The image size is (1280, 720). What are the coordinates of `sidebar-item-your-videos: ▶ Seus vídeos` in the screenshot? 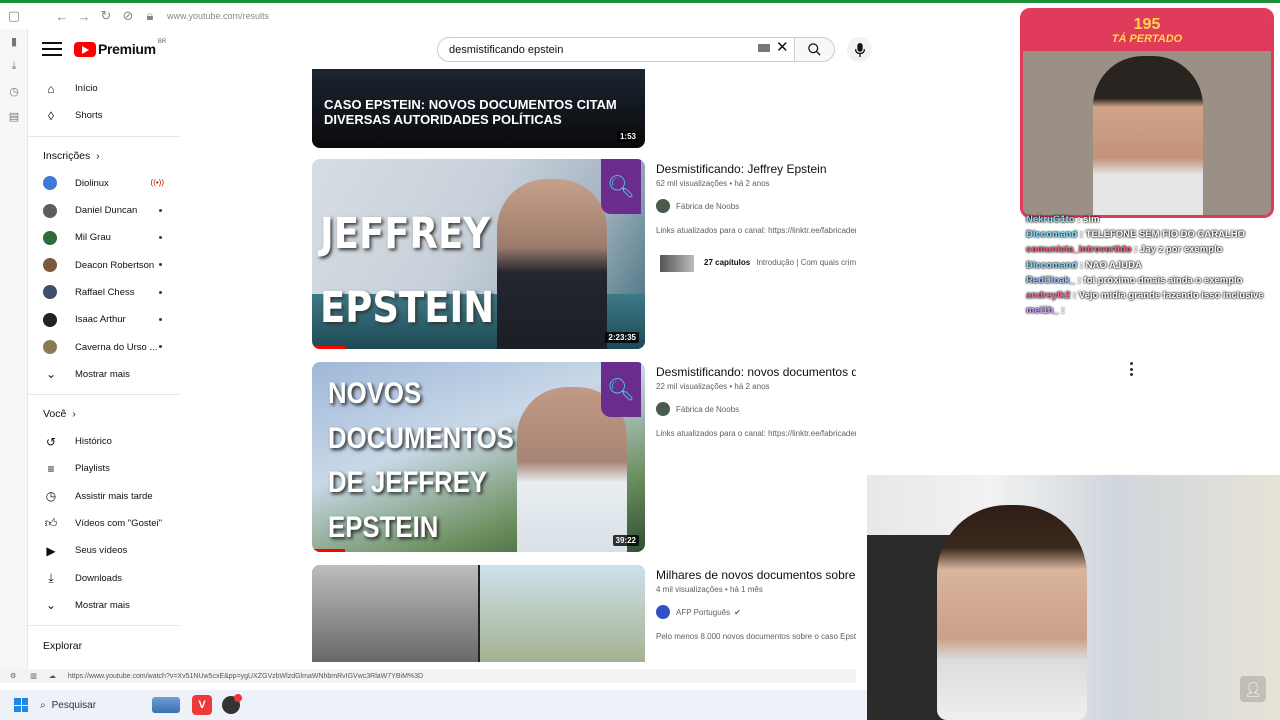 It's located at (104, 550).